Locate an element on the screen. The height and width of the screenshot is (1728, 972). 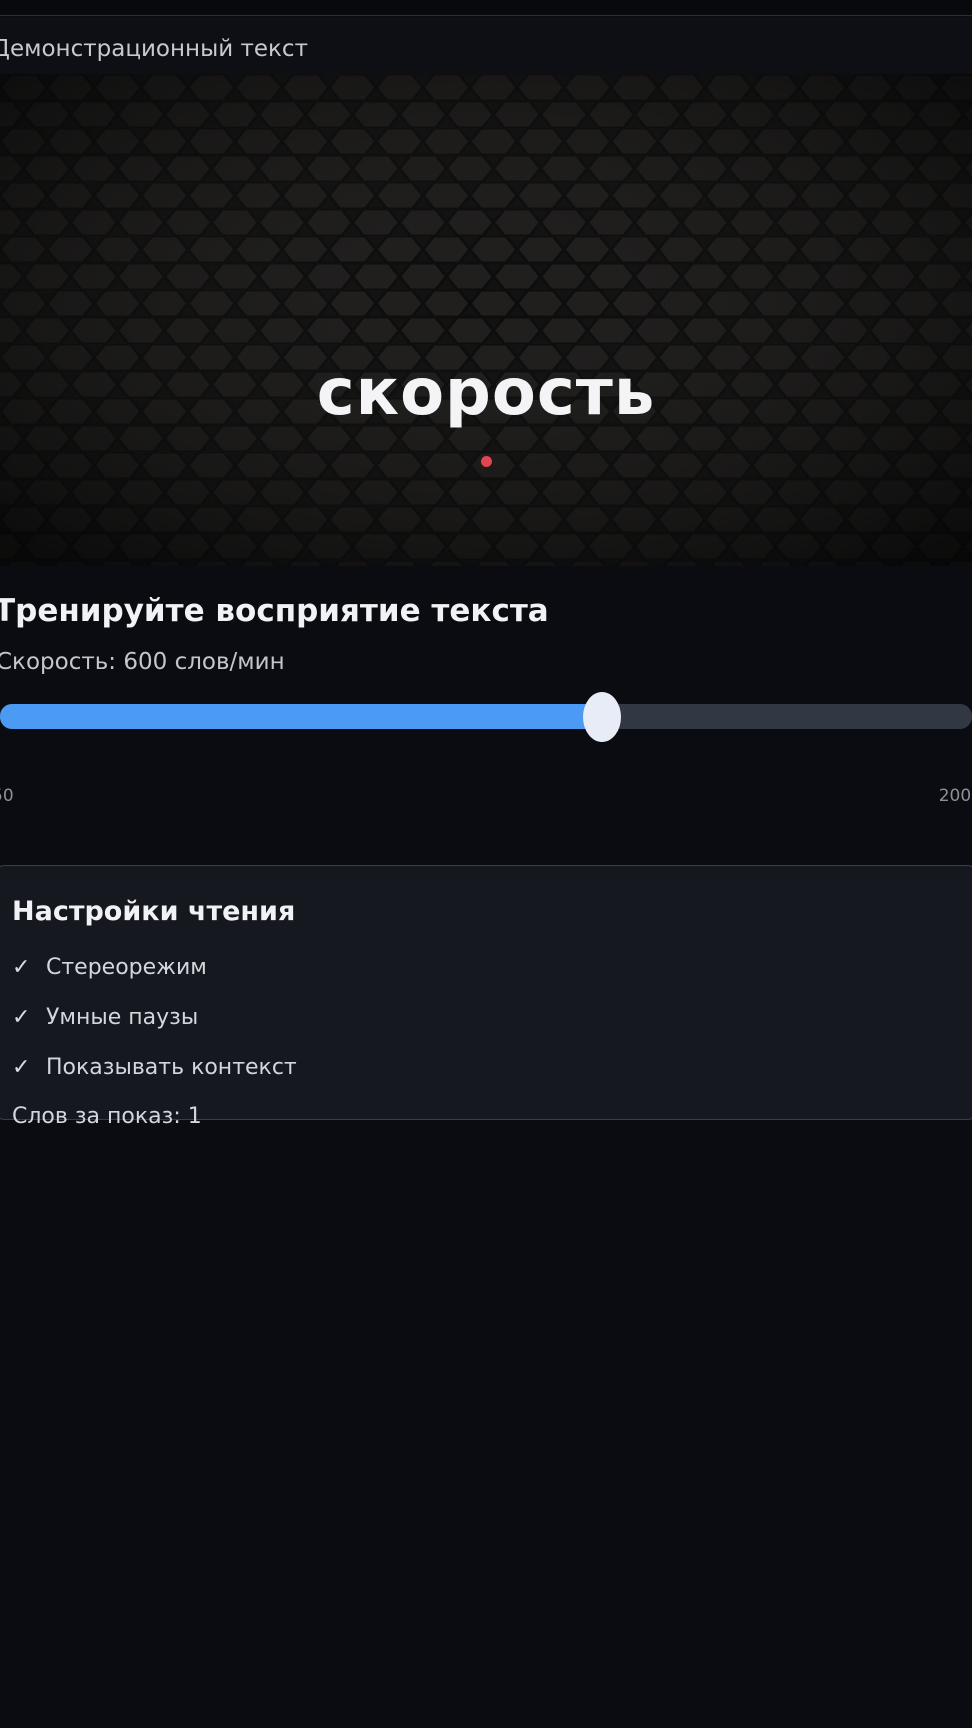
option-stereo-mode: ✓ Стереорежим is located at coordinates (109, 967).